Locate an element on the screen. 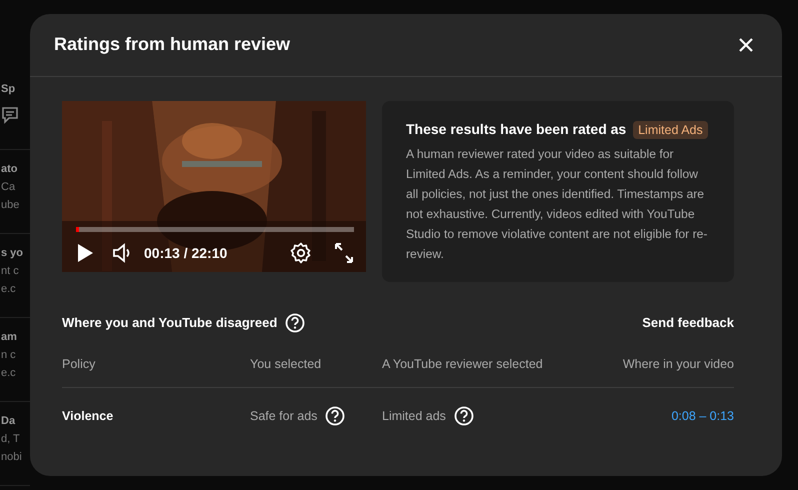 Image resolution: width=798 pixels, height=490 pixels. background-text: ato is located at coordinates (9, 169).